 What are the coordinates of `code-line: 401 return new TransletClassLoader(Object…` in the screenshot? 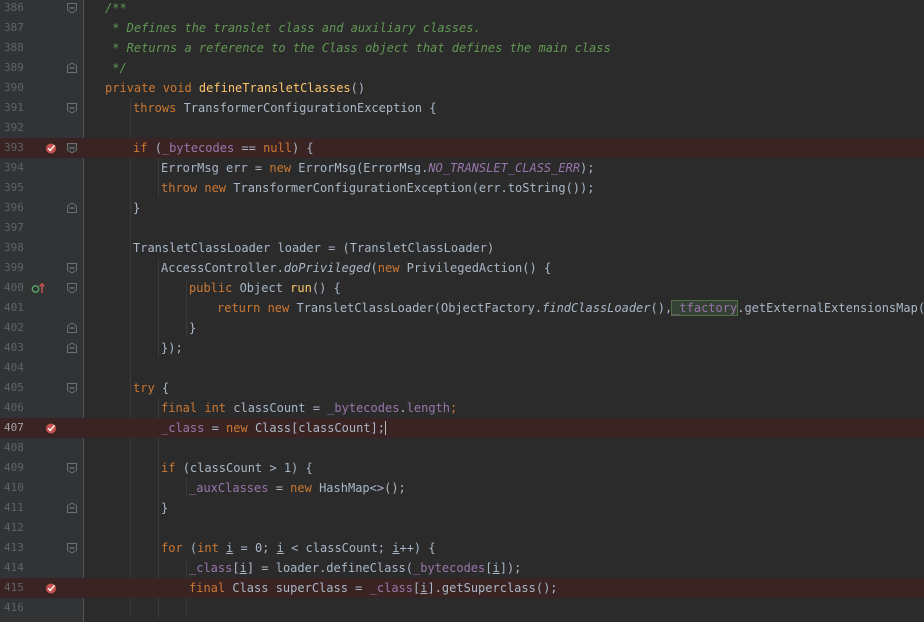 It's located at (462, 308).